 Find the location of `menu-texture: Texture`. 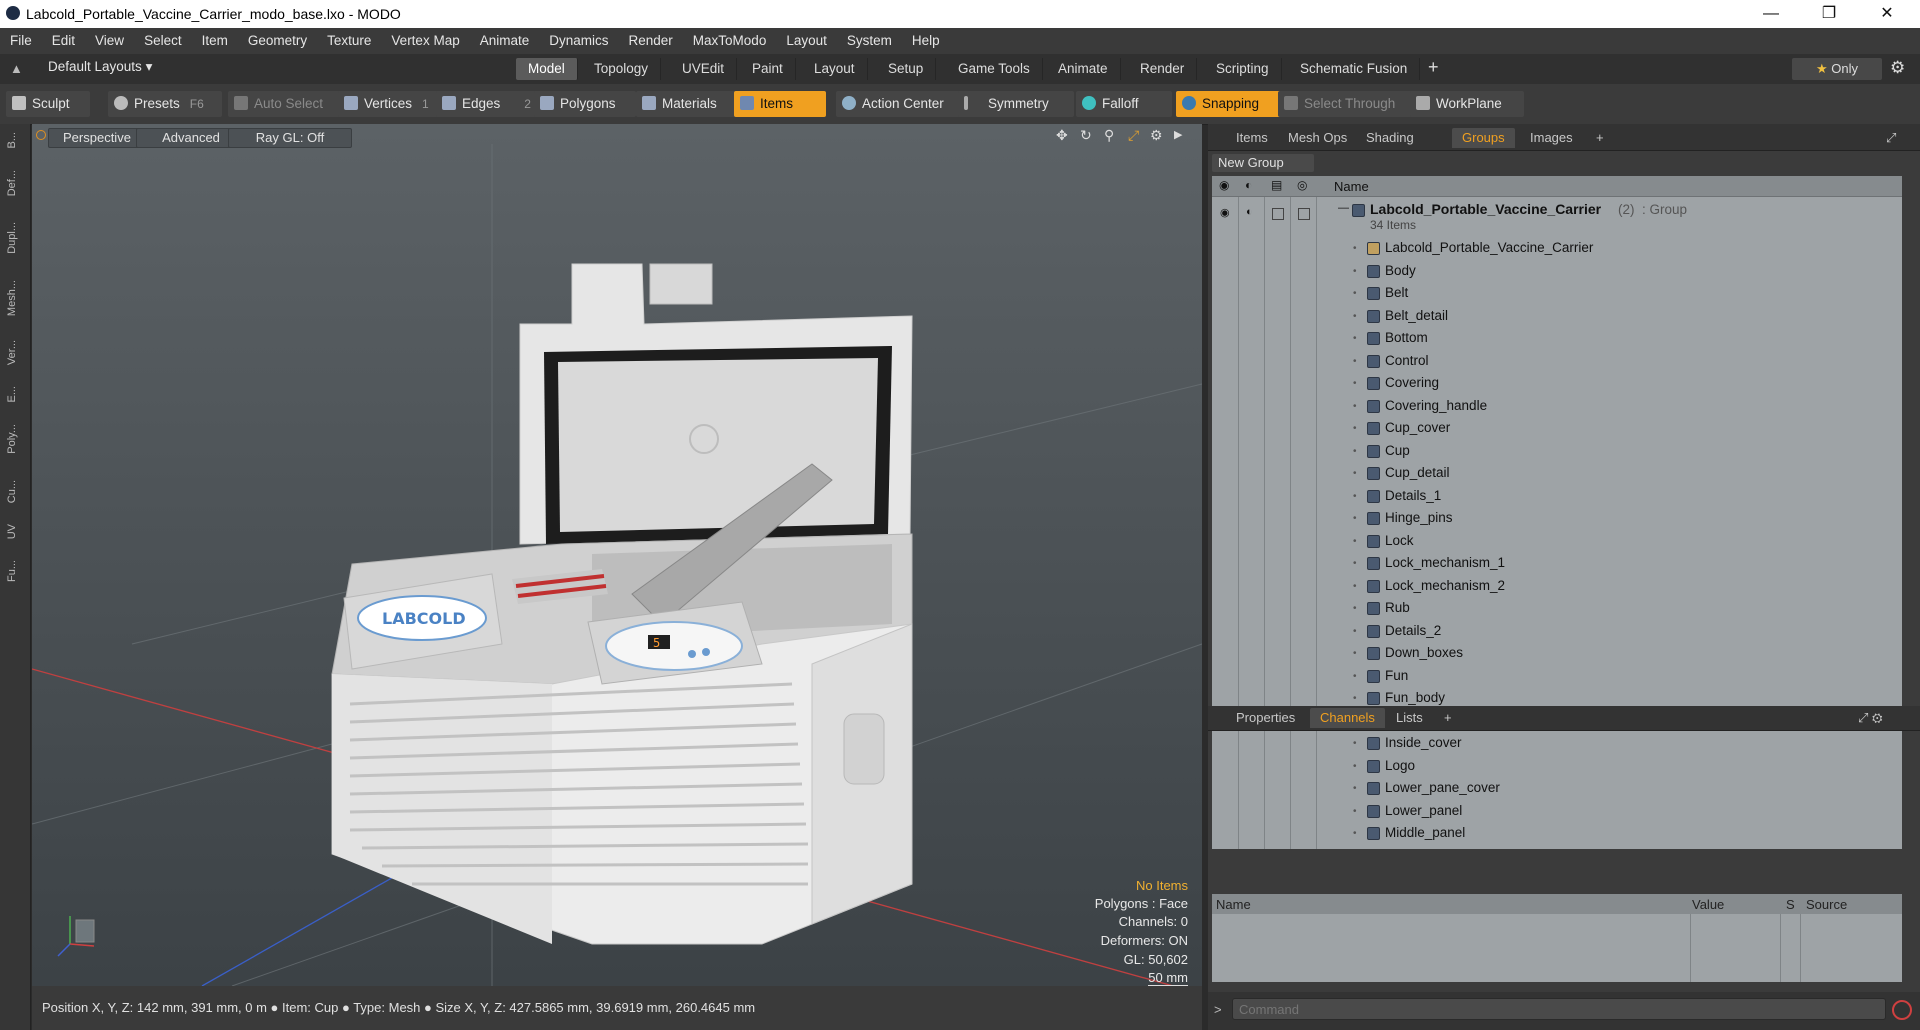

menu-texture: Texture is located at coordinates (349, 41).